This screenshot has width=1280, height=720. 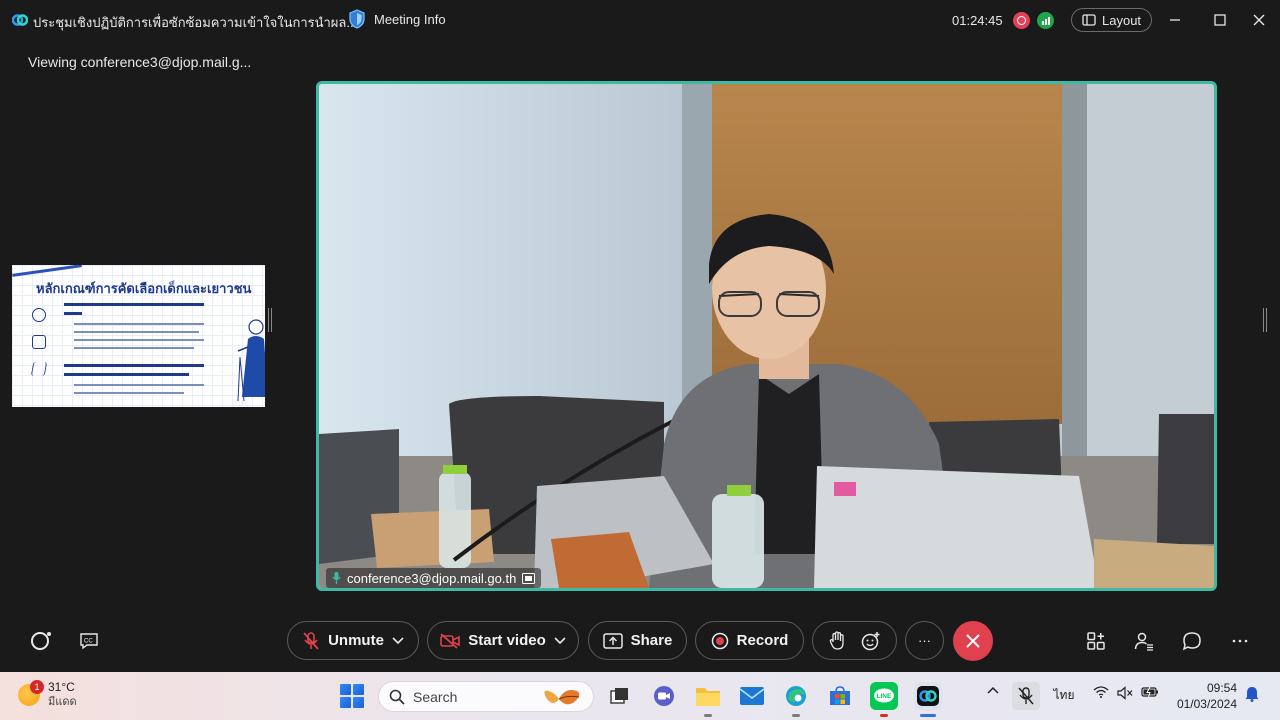 What do you see at coordinates (1045, 20) in the screenshot?
I see `network-health-icon` at bounding box center [1045, 20].